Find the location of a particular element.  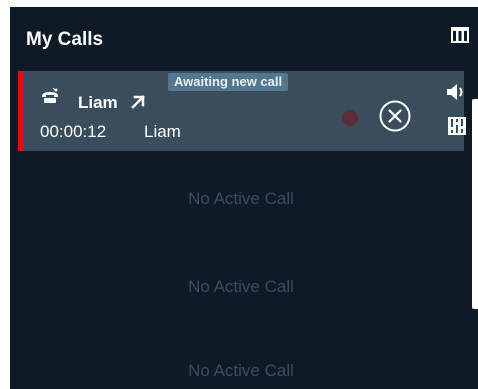

open-external-icon is located at coordinates (138, 102).